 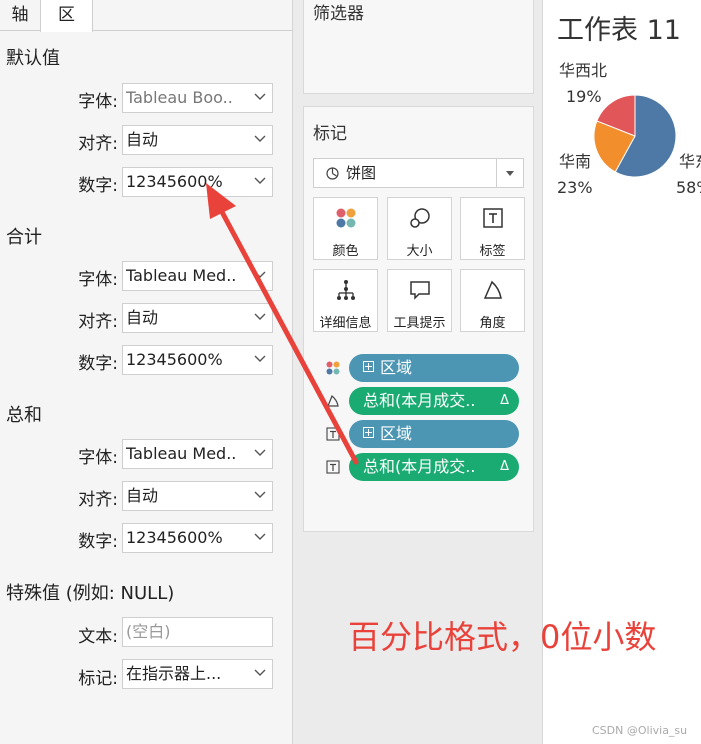 What do you see at coordinates (492, 251) in the screenshot?
I see `label-button-label: 标签` at bounding box center [492, 251].